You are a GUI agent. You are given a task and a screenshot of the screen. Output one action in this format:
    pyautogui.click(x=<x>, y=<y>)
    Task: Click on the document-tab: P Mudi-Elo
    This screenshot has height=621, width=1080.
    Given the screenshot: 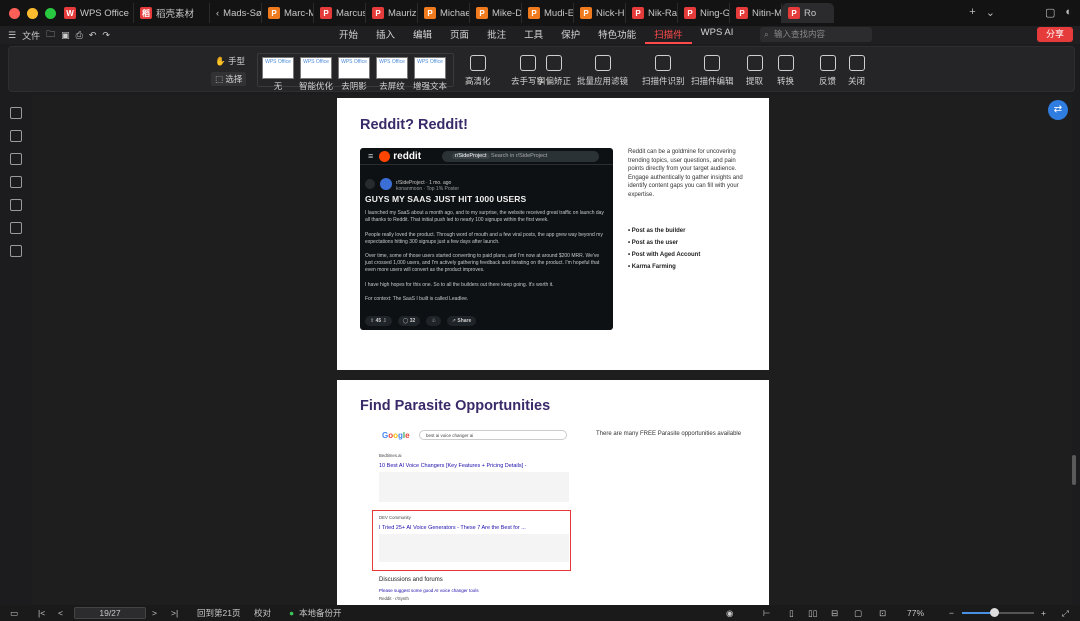 What is the action you would take?
    pyautogui.click(x=548, y=13)
    